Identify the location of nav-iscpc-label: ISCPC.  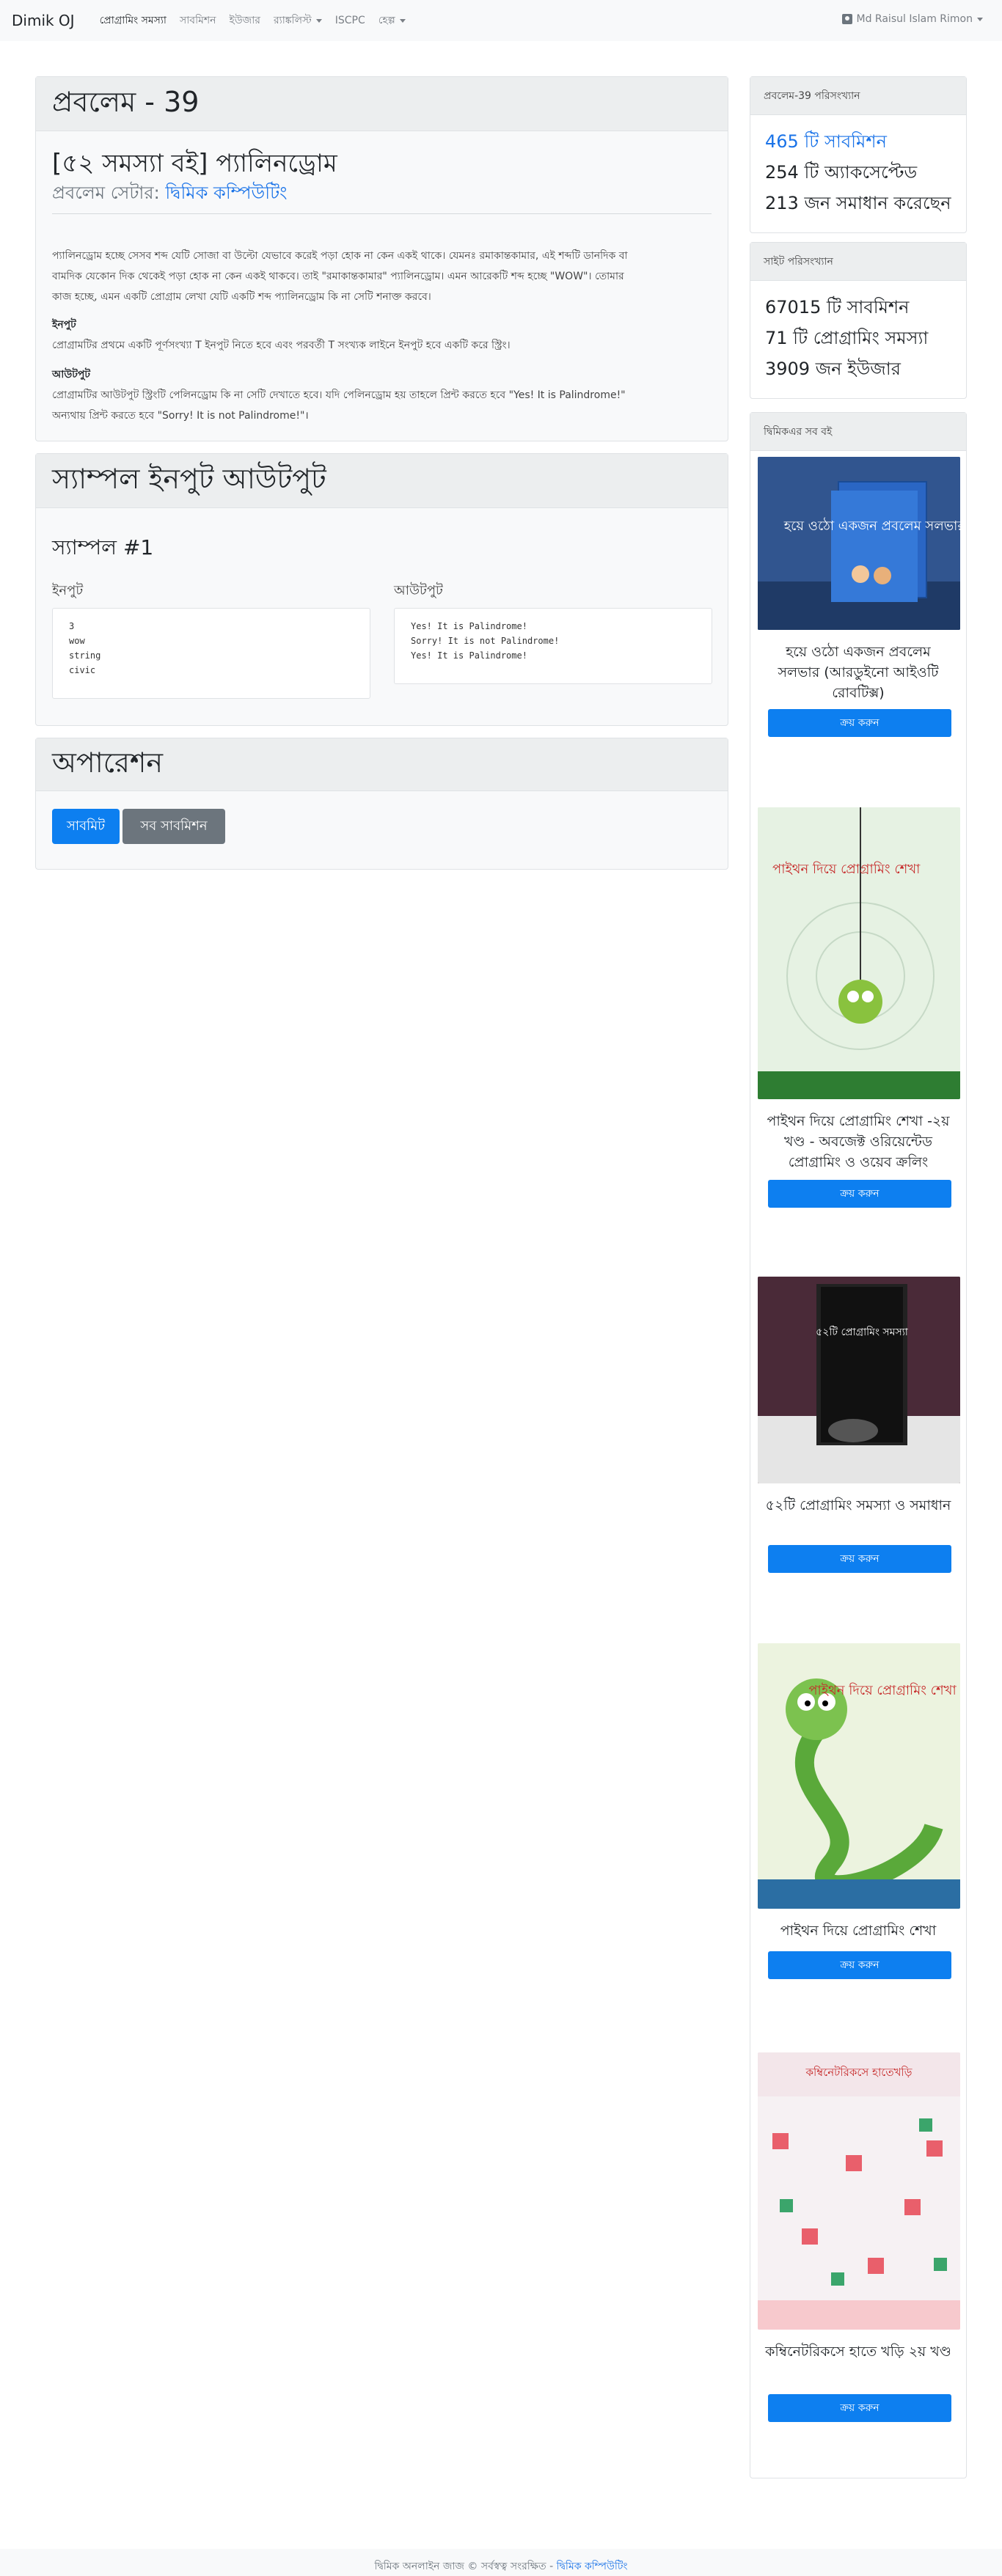
(349, 21).